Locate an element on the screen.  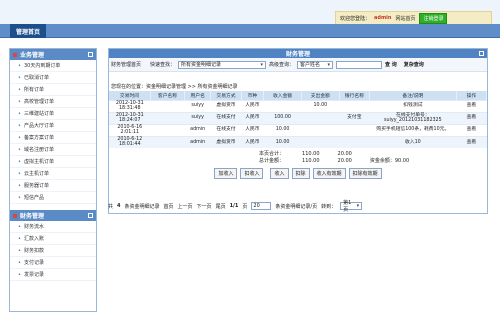
column-header: 客户名称 is located at coordinates (167, 95).